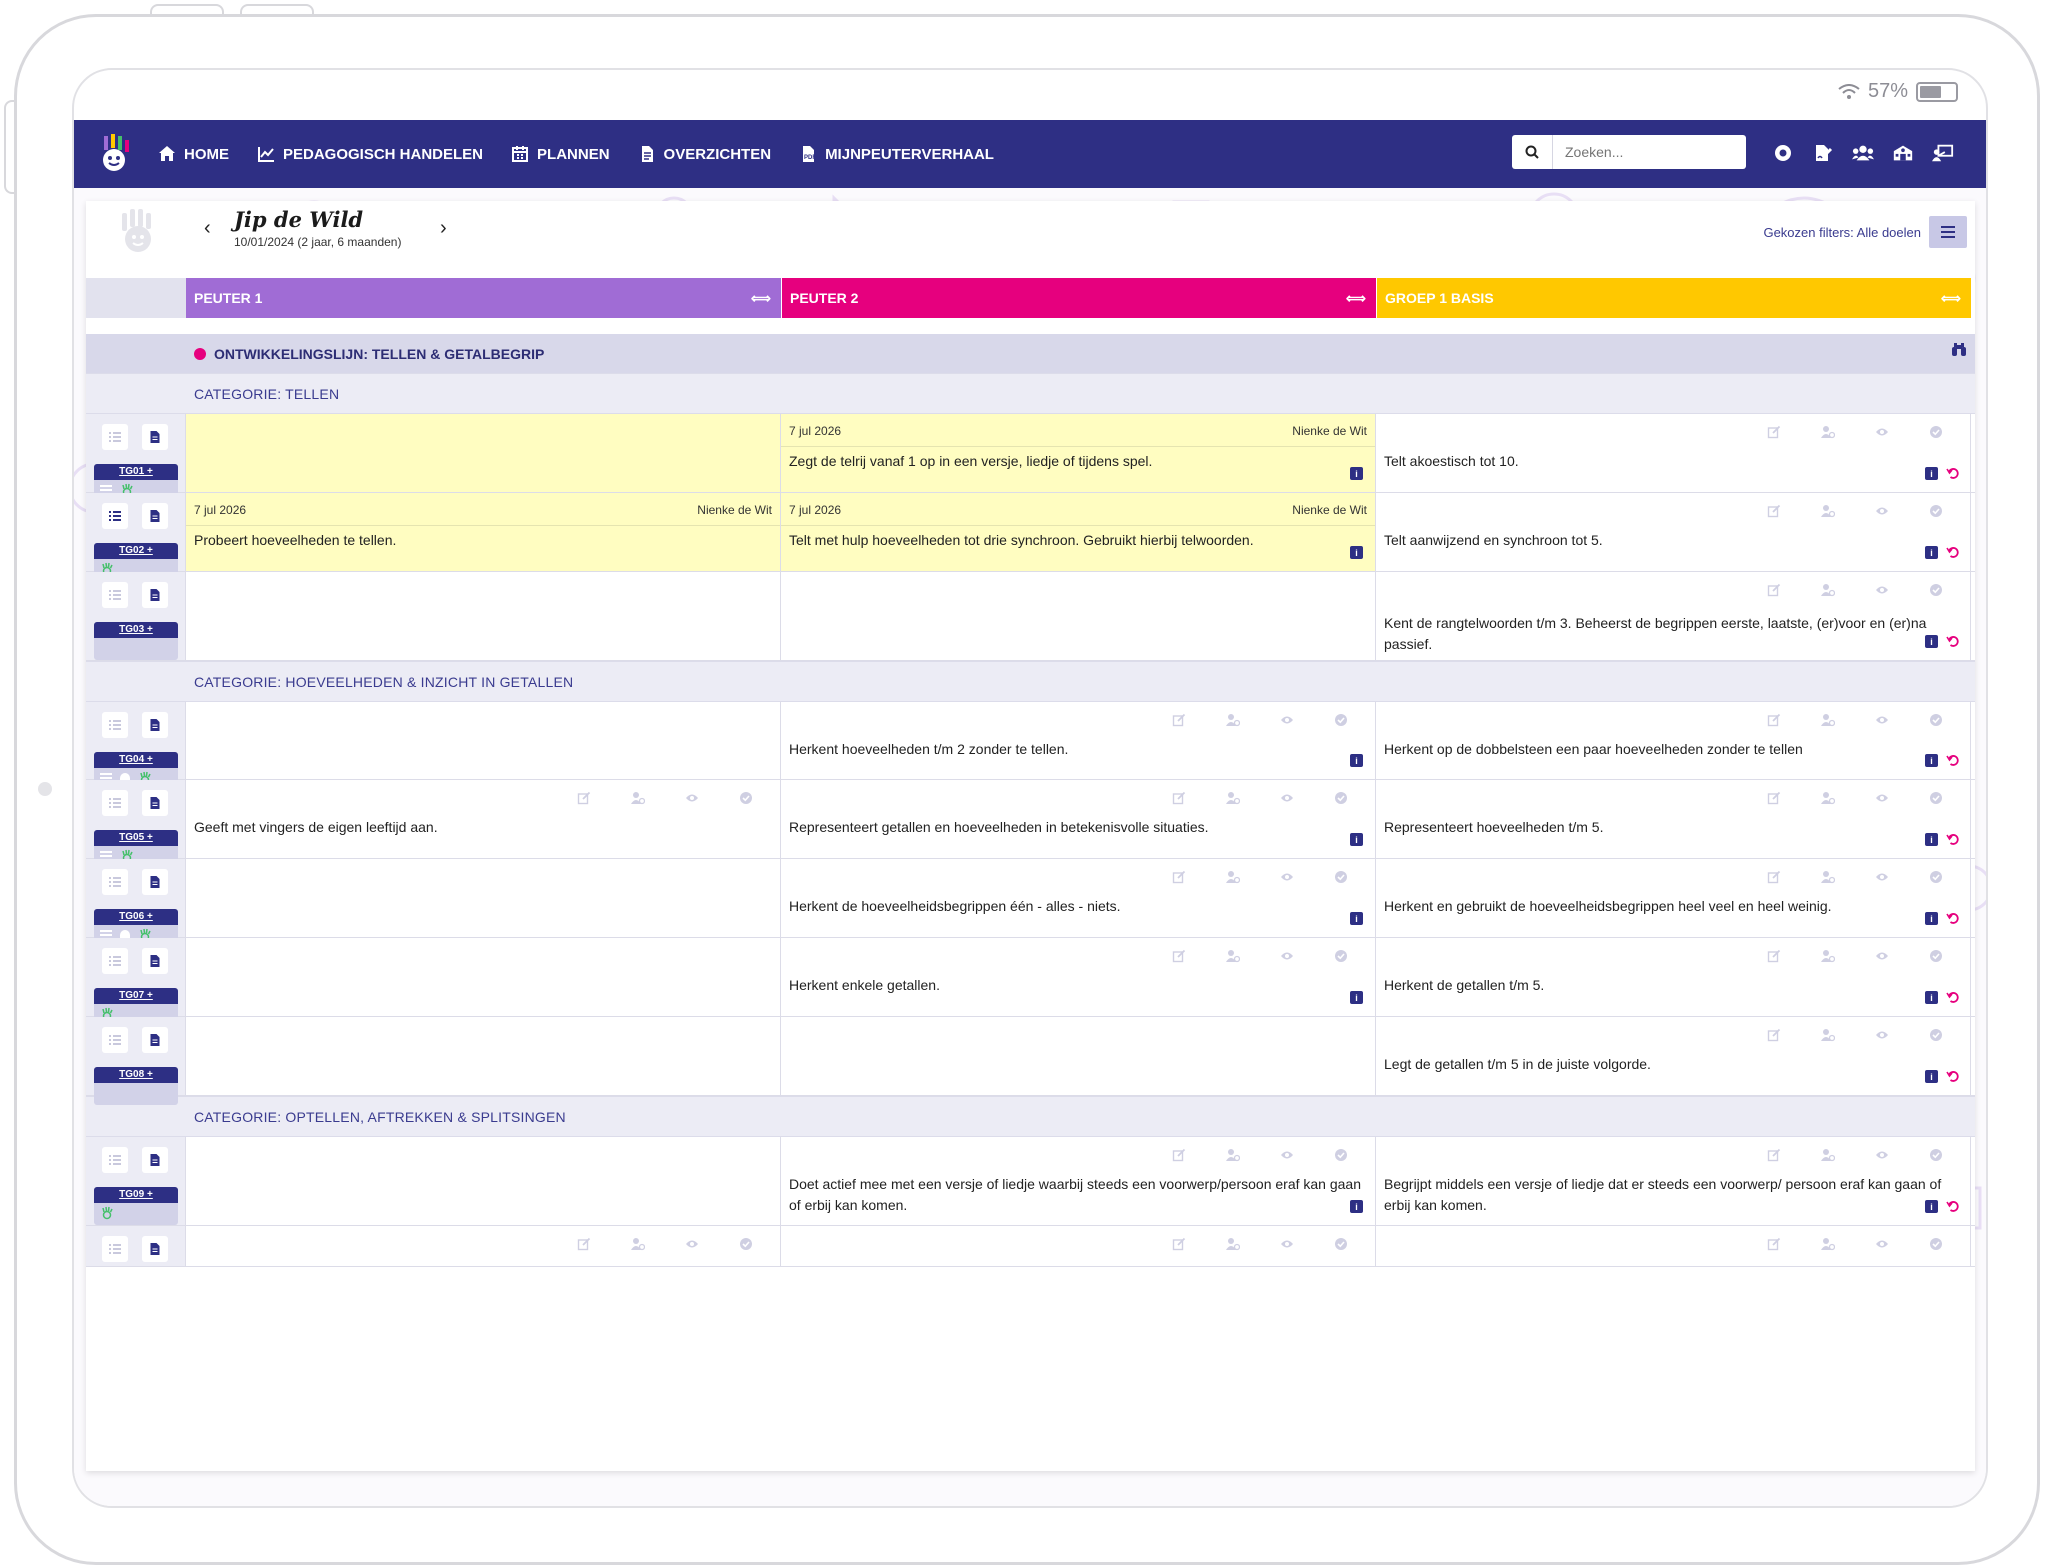  Describe the element at coordinates (136, 472) in the screenshot. I see `goal-code: TG01 +` at that location.